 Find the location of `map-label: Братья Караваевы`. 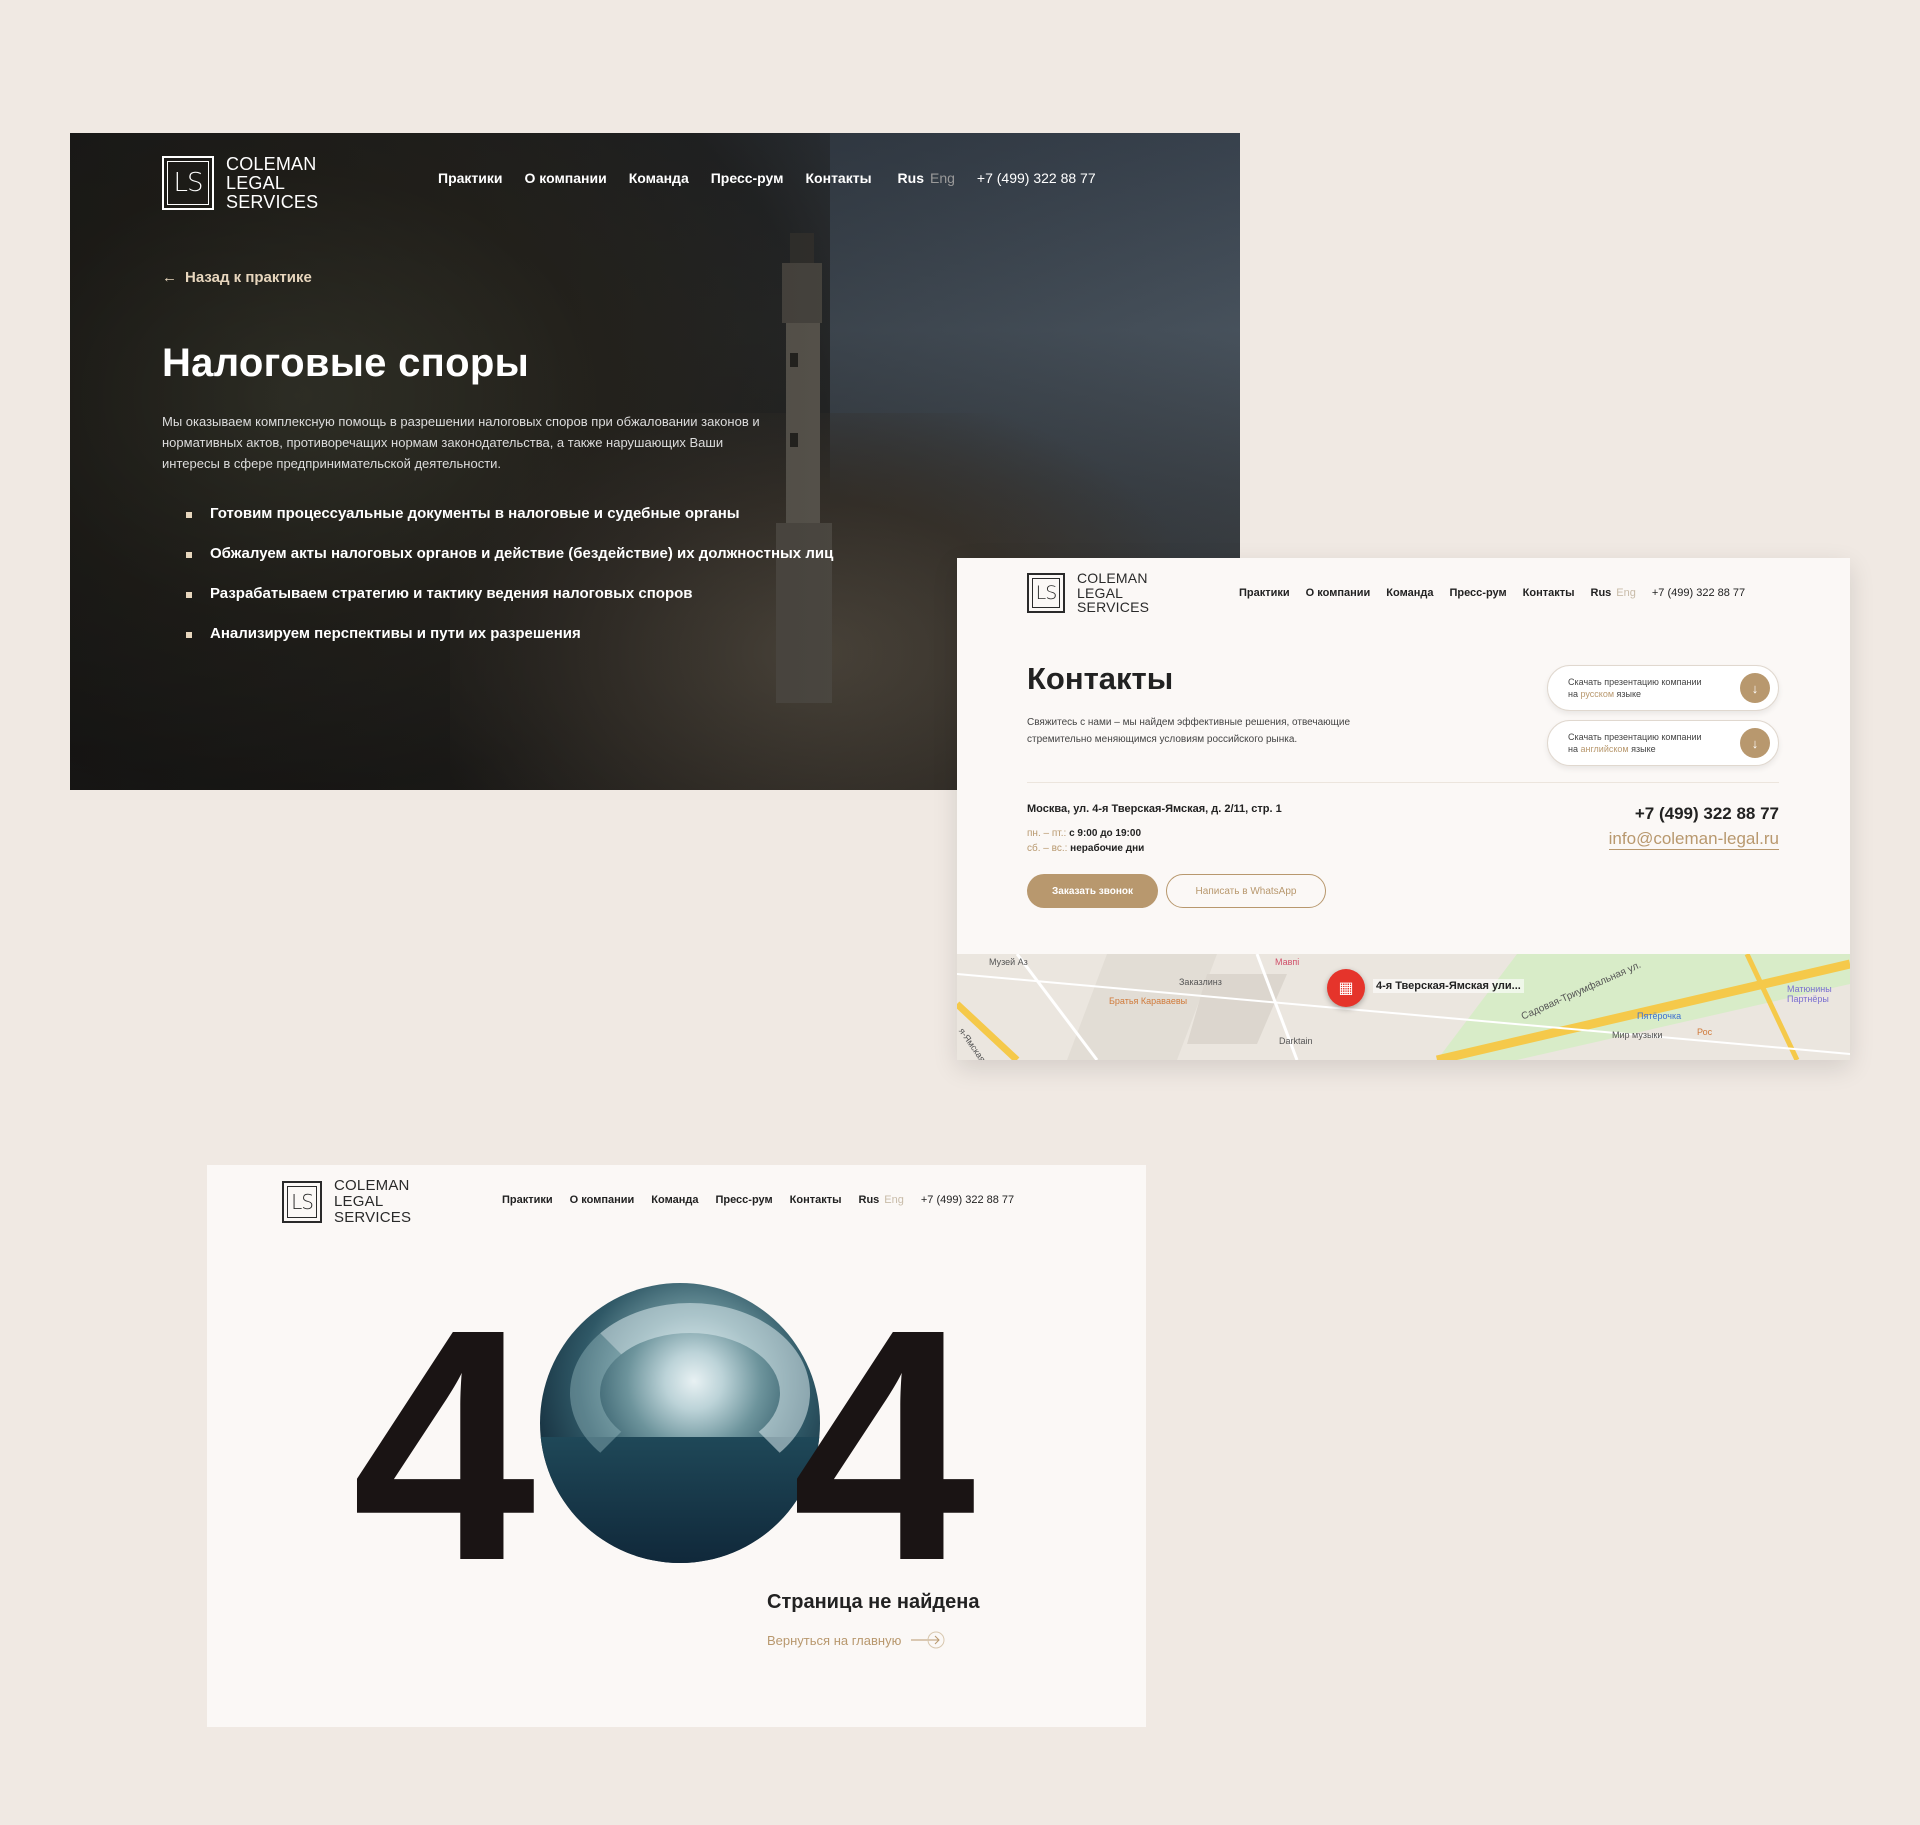

map-label: Братья Караваевы is located at coordinates (1148, 1001).